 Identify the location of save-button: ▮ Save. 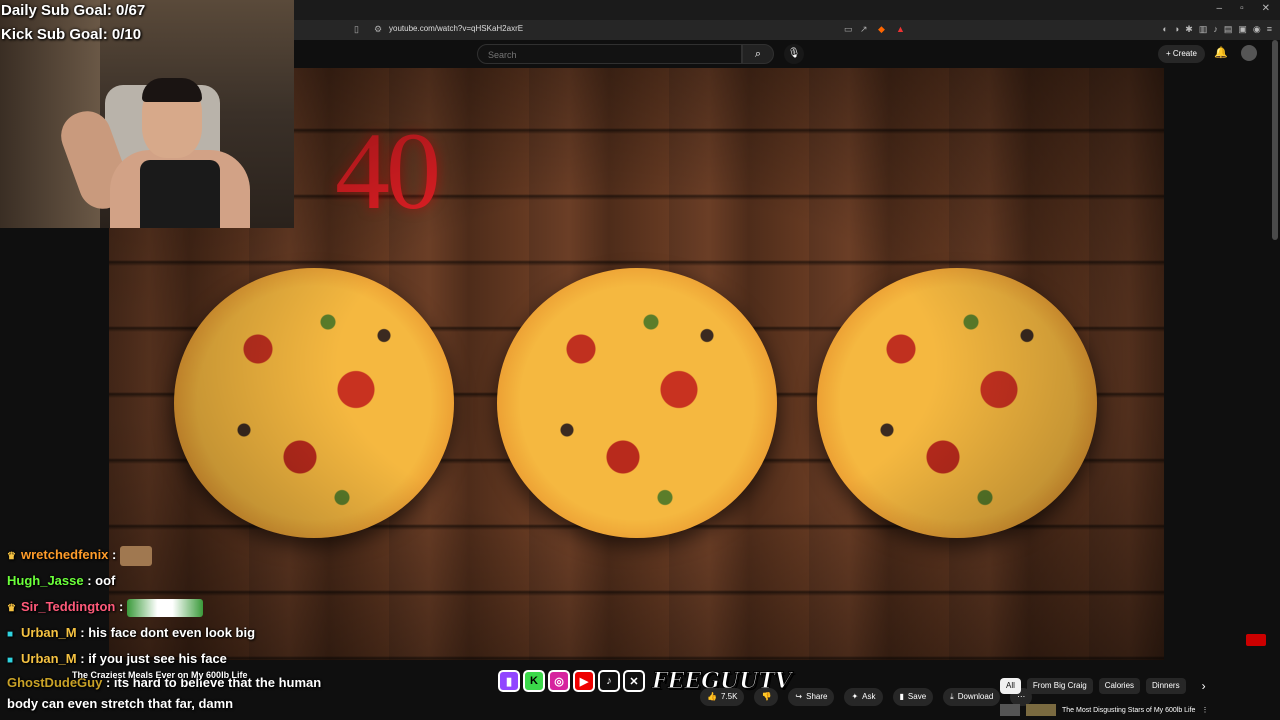
(913, 697).